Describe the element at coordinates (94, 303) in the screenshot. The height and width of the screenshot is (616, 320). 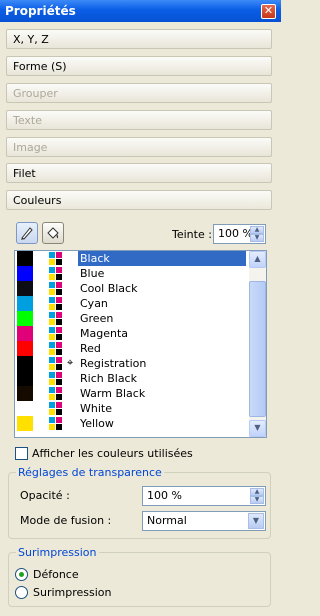
I see `color-swatch-name: Cyan` at that location.